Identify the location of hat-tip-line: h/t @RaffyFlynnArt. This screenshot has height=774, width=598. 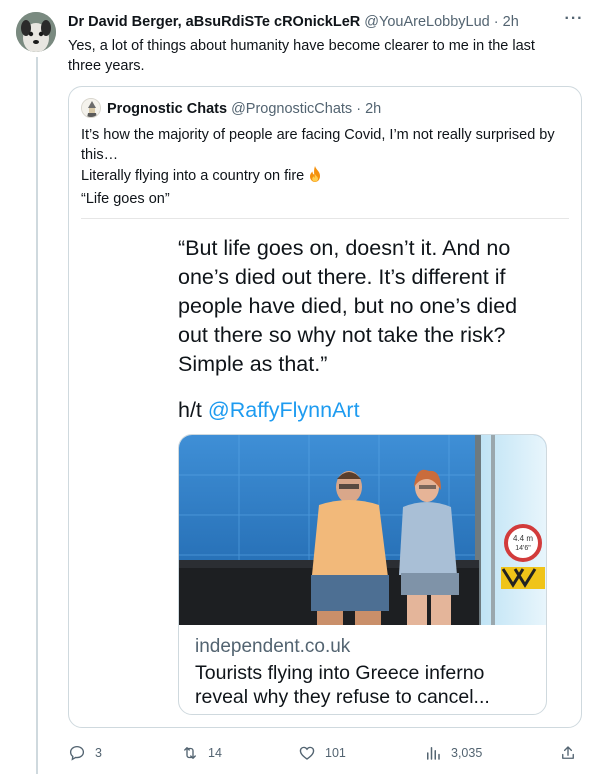
(269, 410).